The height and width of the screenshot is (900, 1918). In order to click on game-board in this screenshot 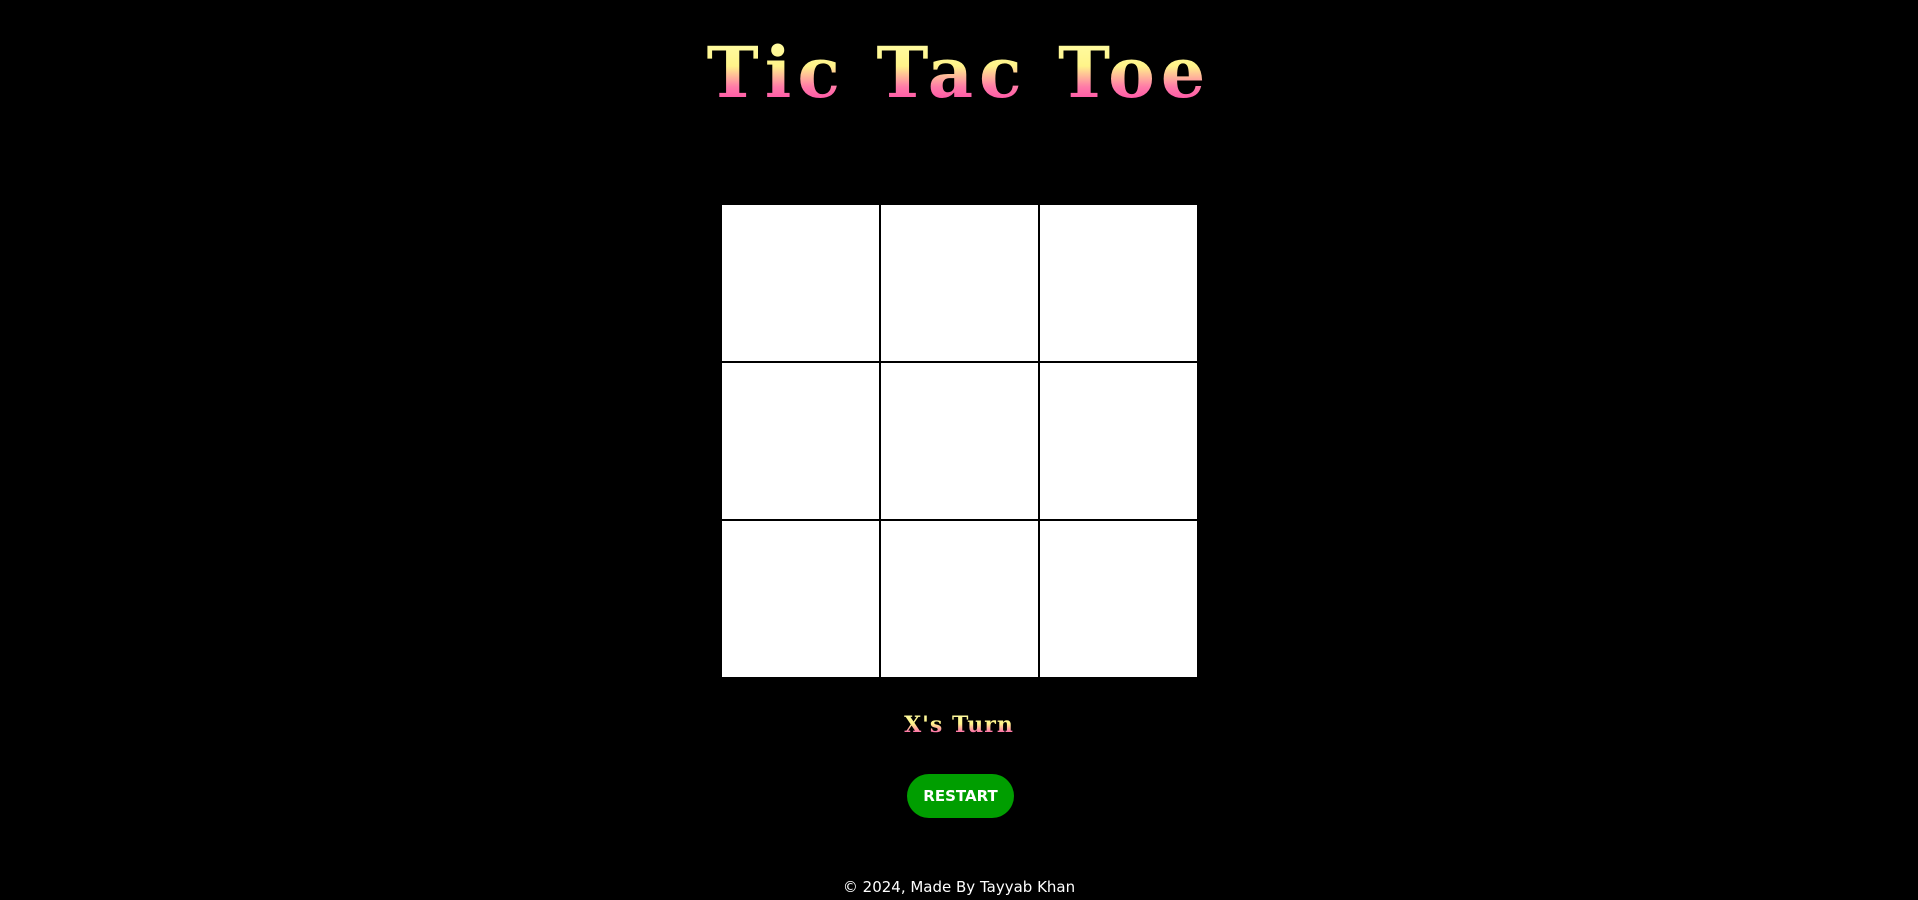, I will do `click(960, 442)`.